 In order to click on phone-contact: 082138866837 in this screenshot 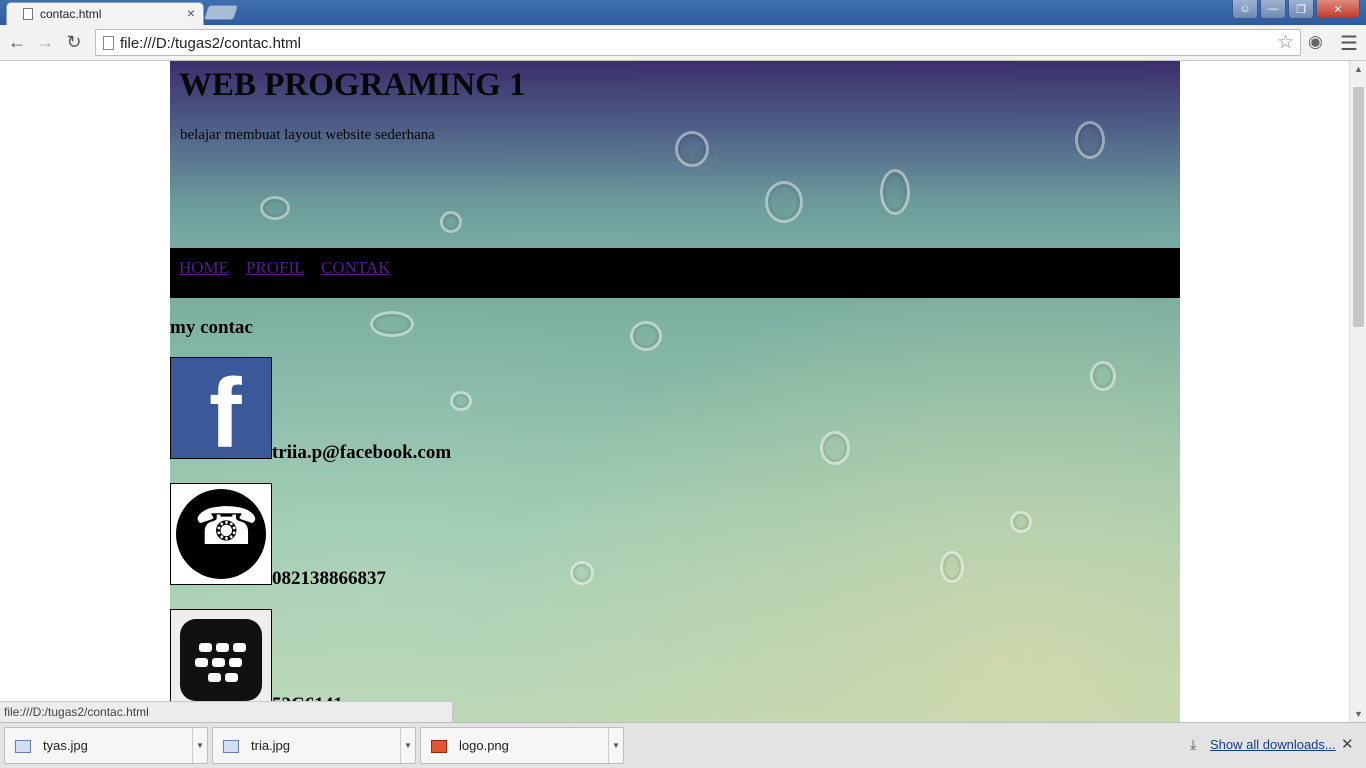, I will do `click(329, 578)`.